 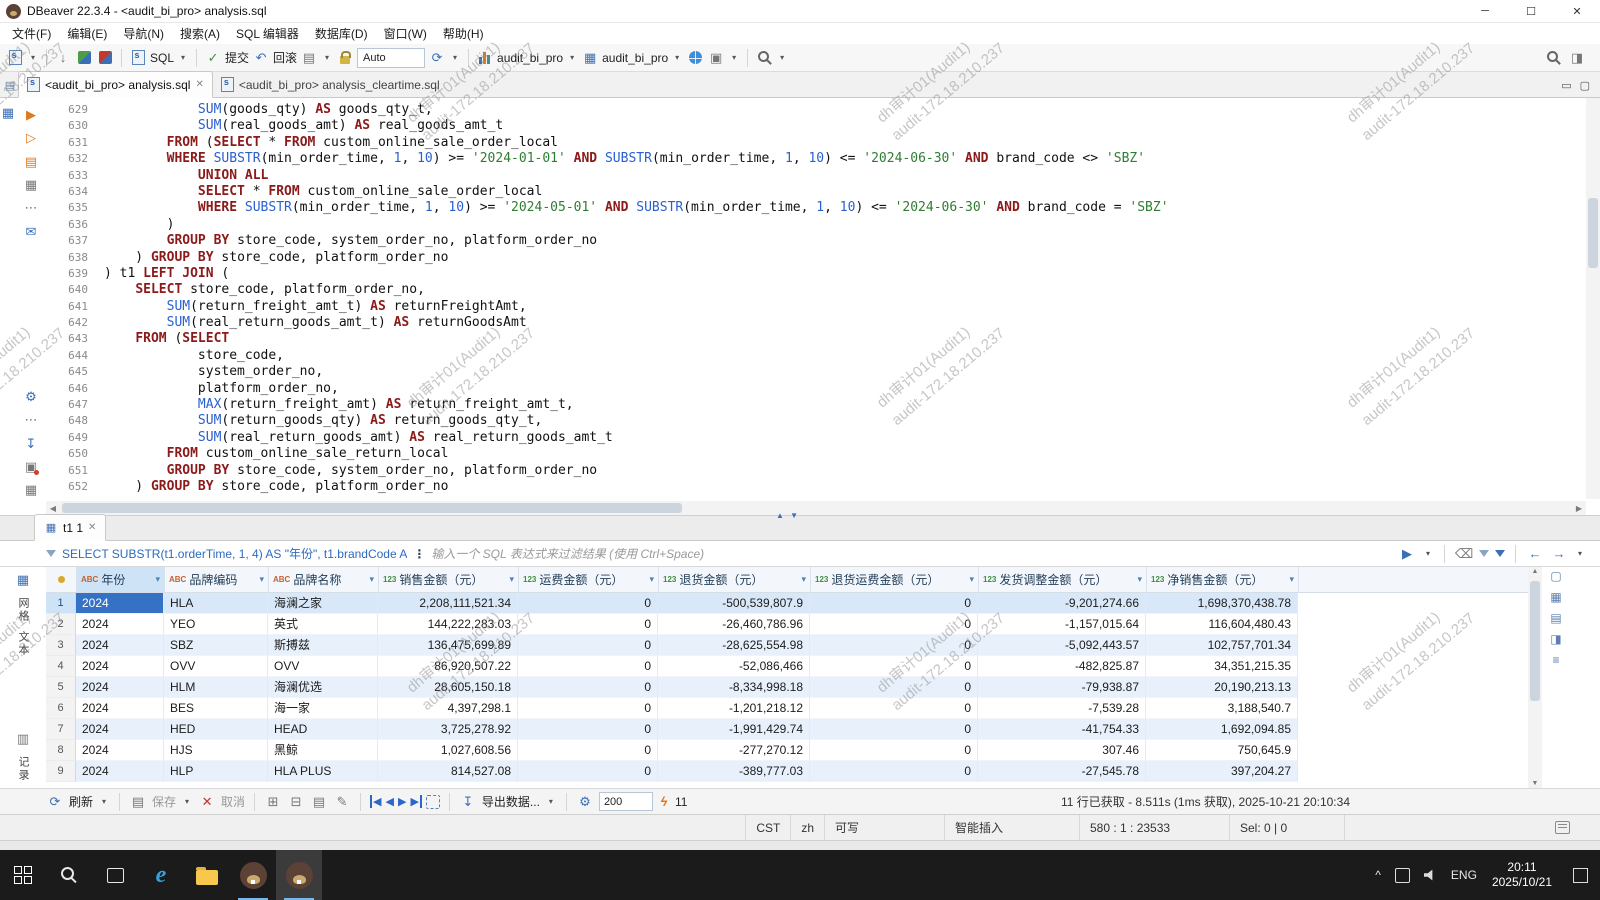 What do you see at coordinates (61, 750) in the screenshot?
I see `row-number: 8` at bounding box center [61, 750].